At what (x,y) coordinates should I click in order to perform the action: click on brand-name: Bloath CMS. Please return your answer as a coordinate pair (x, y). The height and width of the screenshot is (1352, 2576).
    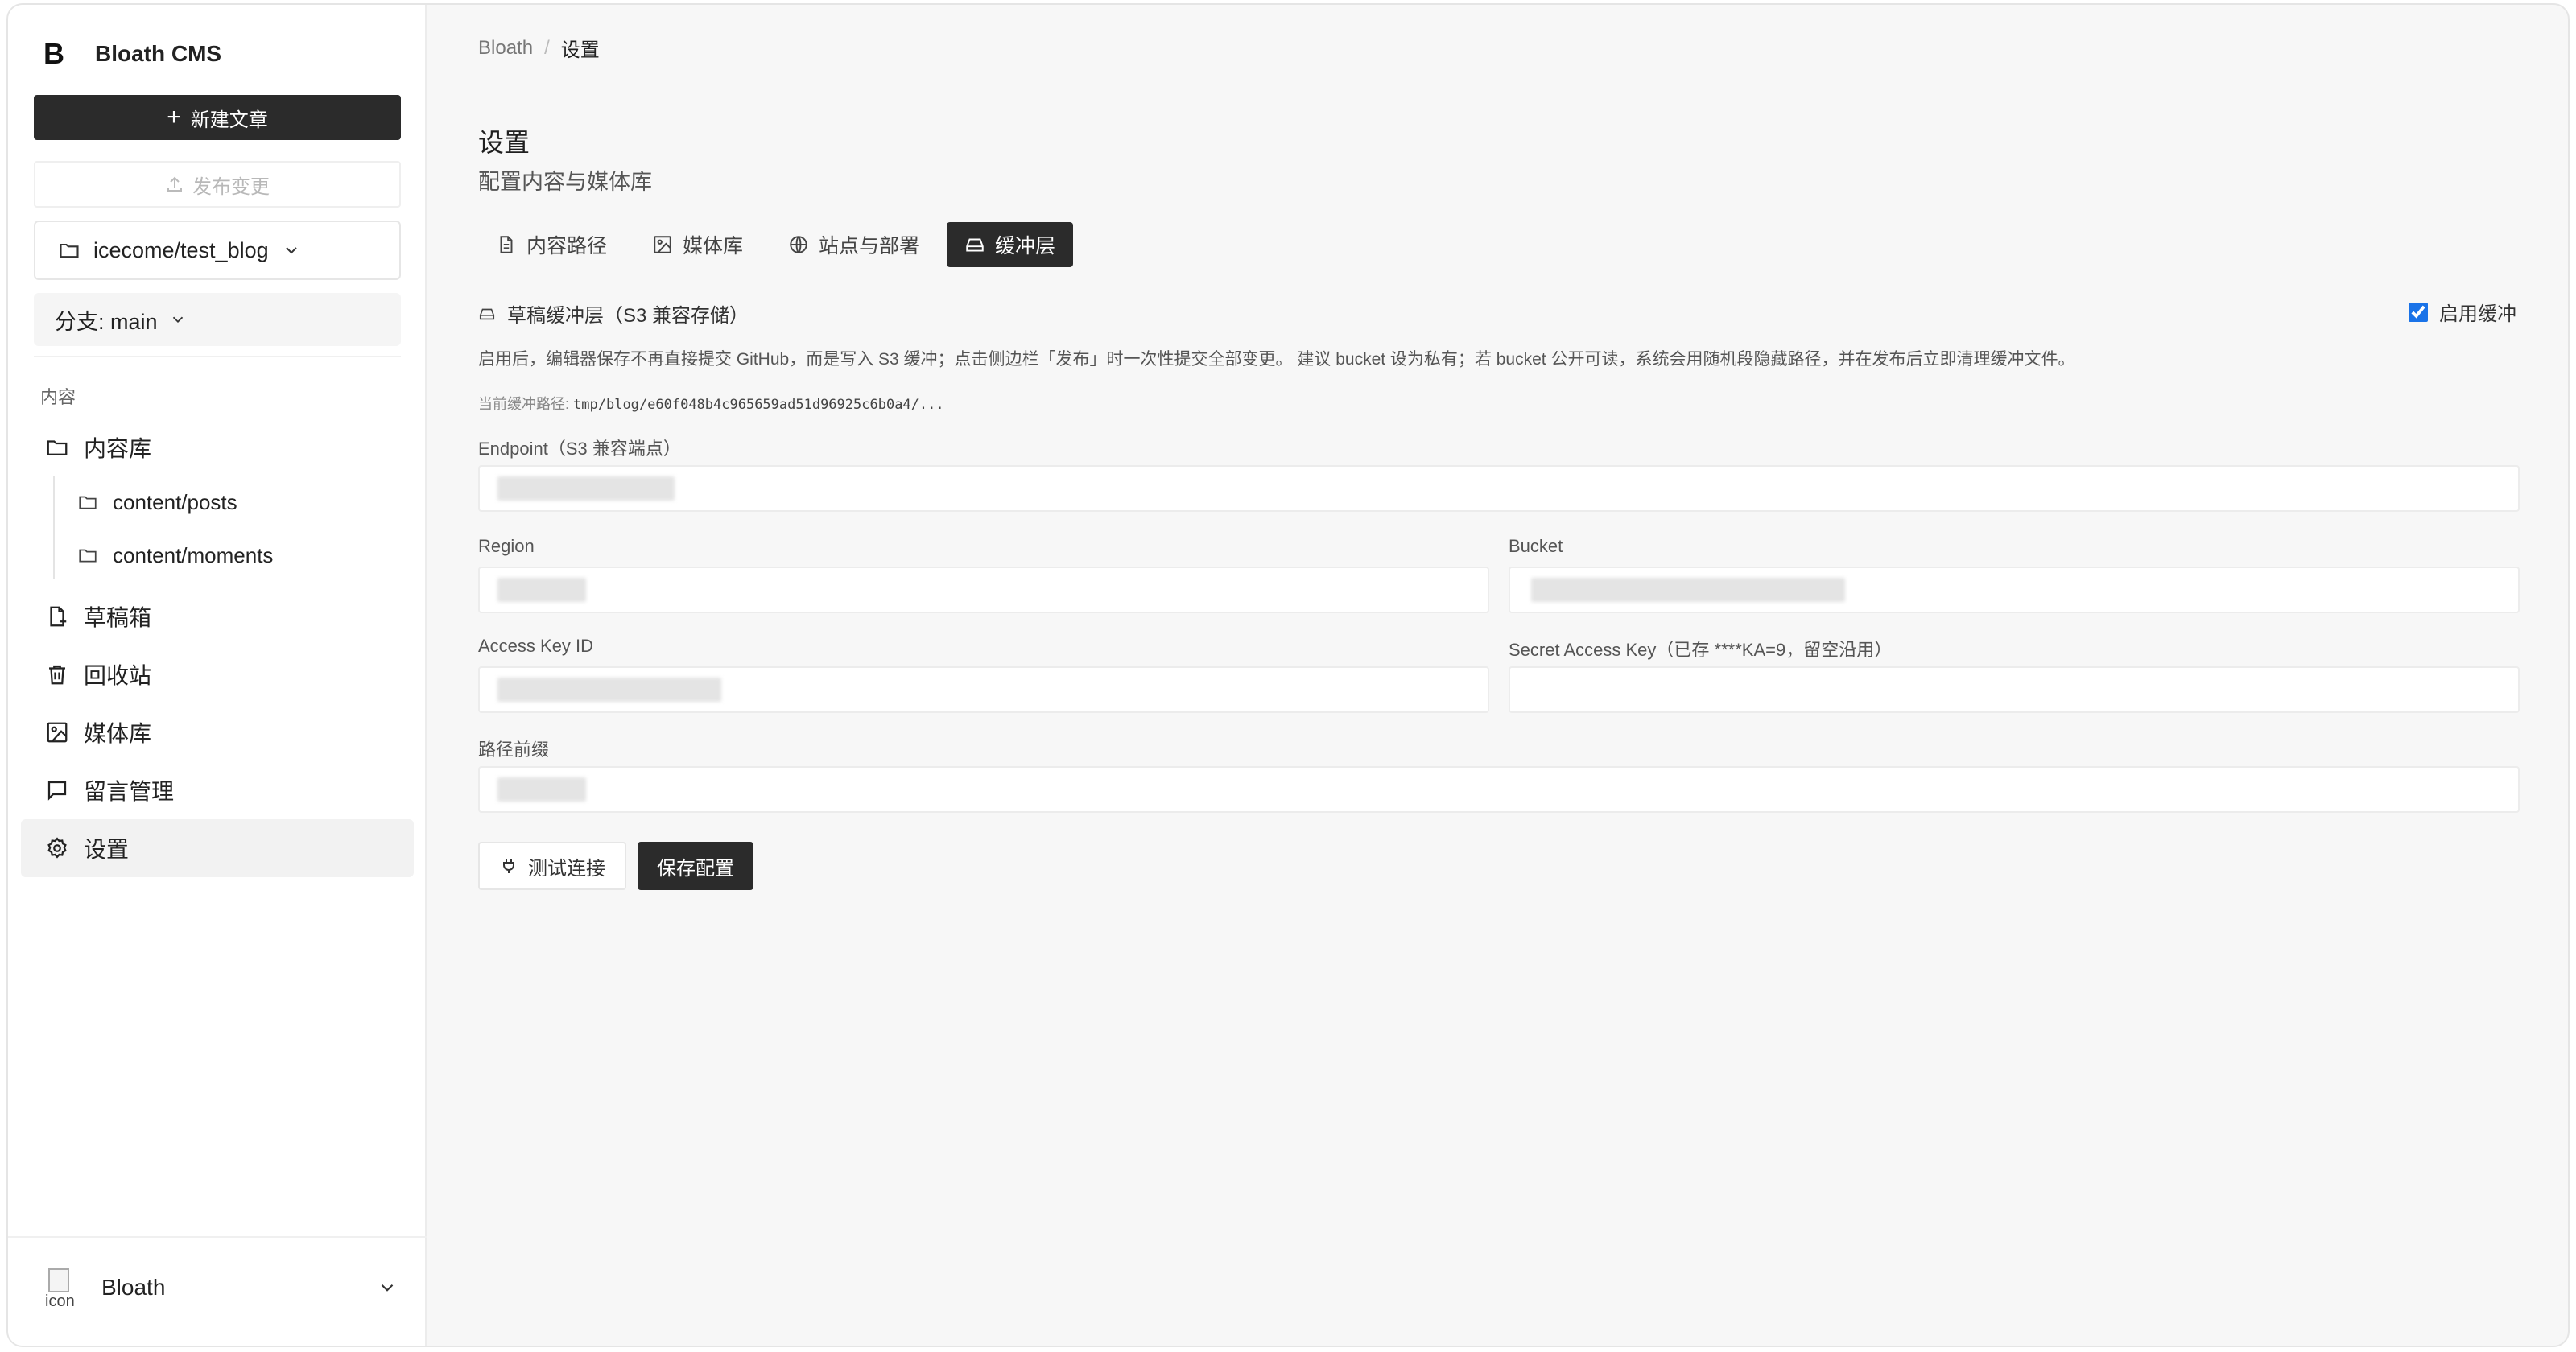
    Looking at the image, I should click on (158, 53).